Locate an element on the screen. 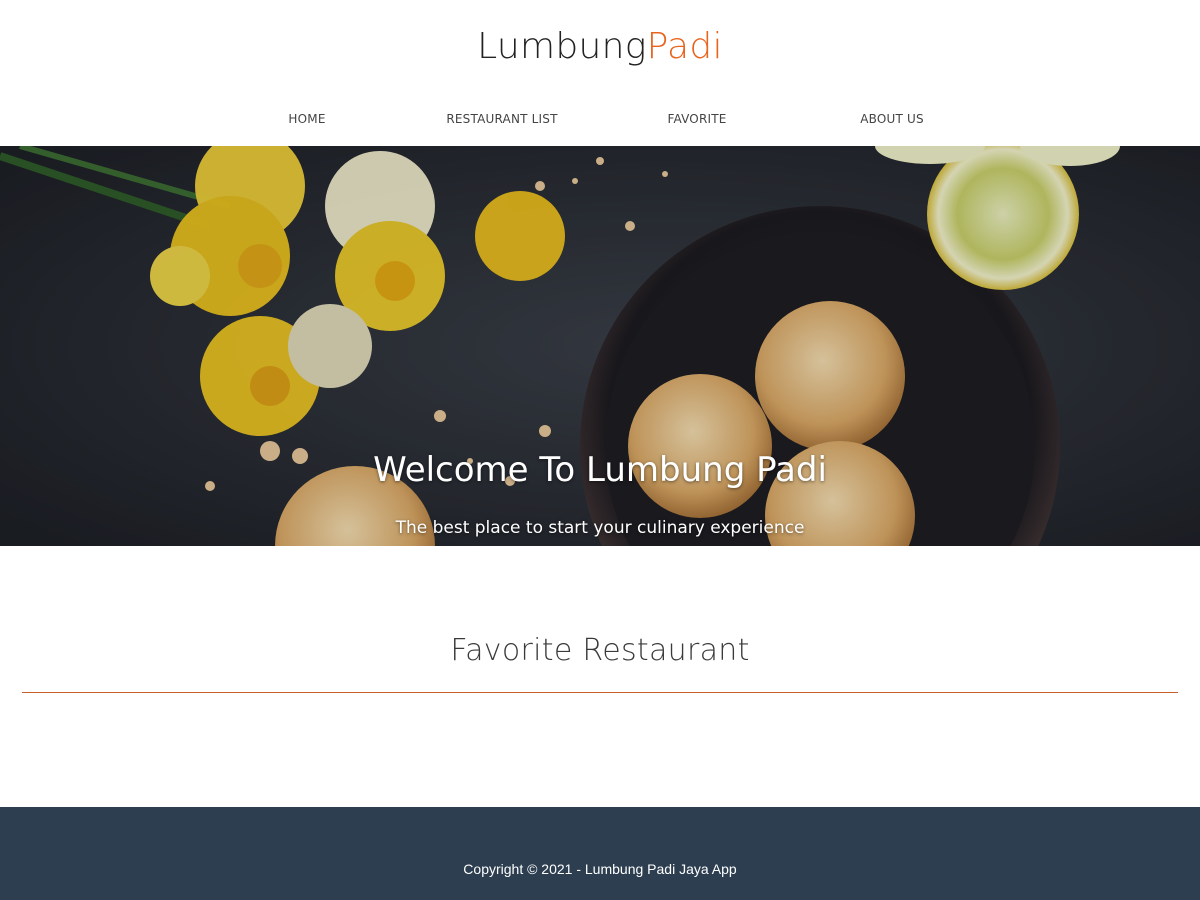 The image size is (1200, 900). brand-name-part2: Padi is located at coordinates (684, 46).